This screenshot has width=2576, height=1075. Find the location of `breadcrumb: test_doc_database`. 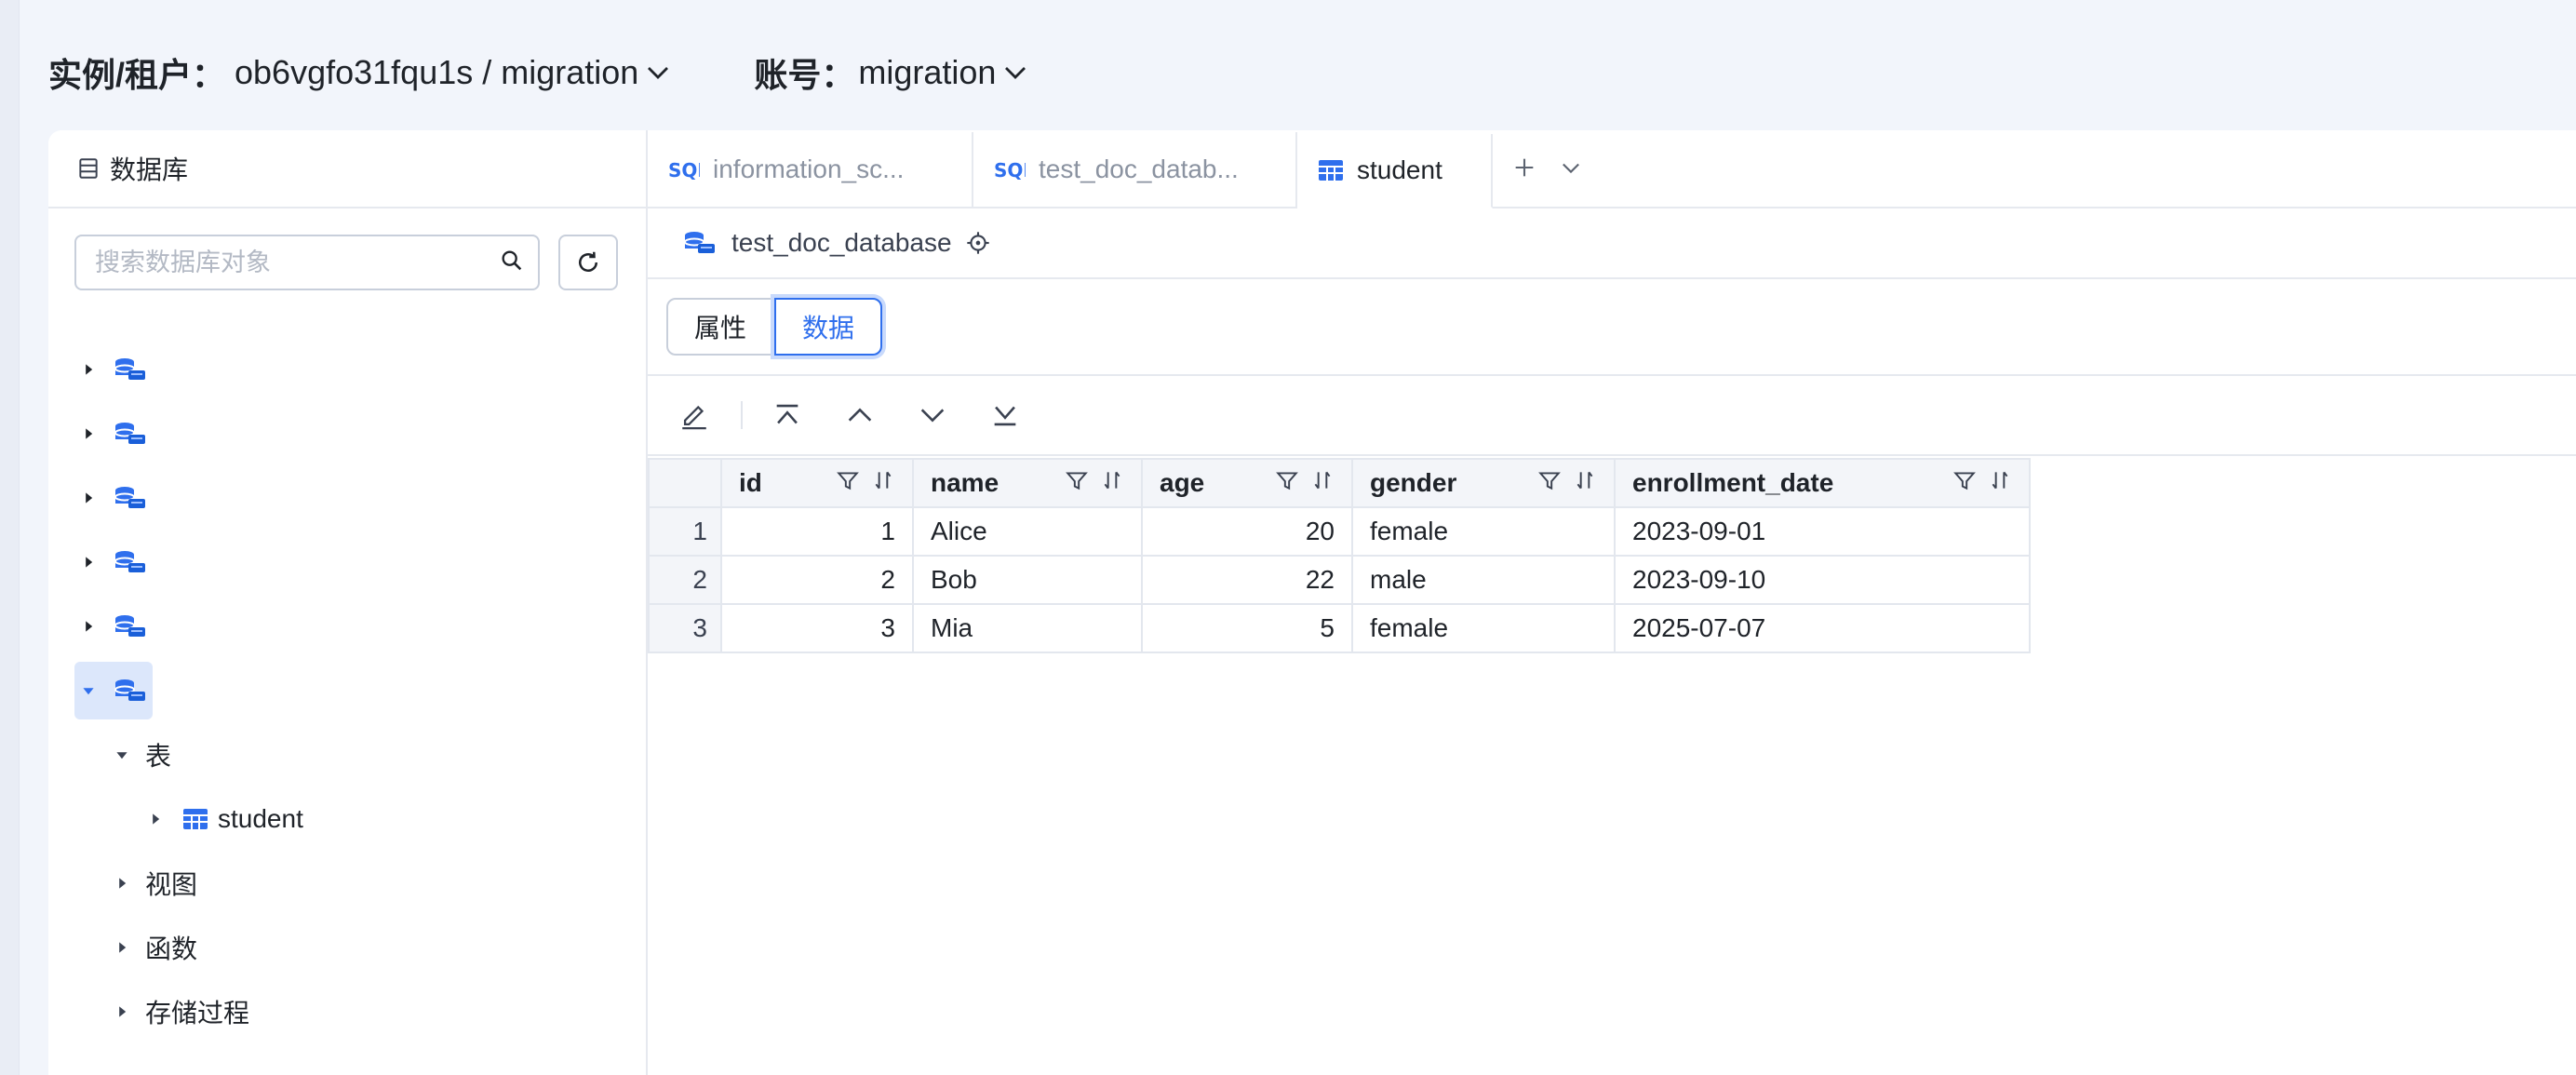

breadcrumb: test_doc_database is located at coordinates (1612, 243).